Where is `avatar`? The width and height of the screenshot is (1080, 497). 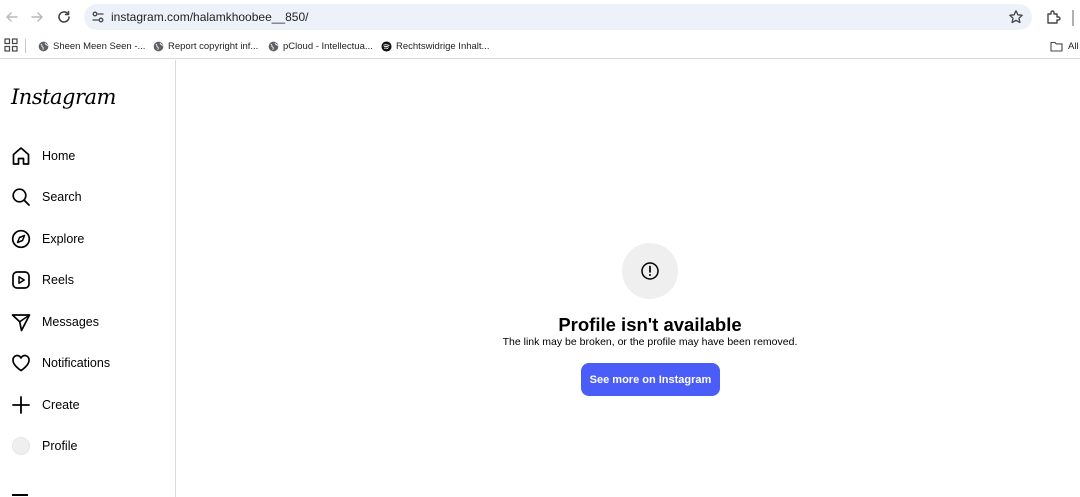
avatar is located at coordinates (21, 446).